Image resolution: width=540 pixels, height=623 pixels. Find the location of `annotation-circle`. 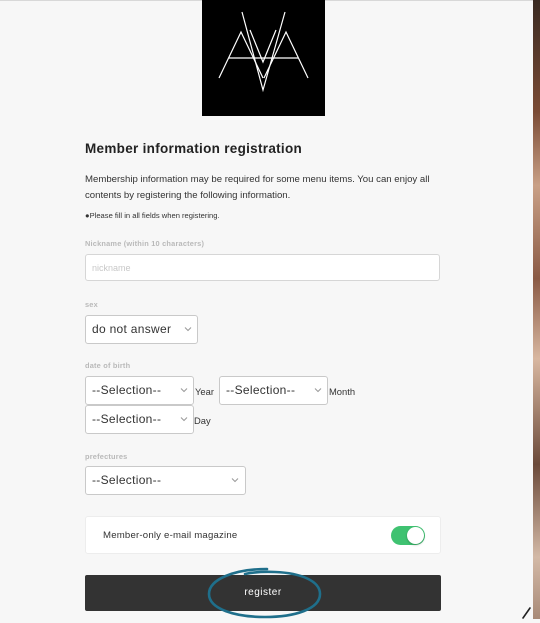

annotation-circle is located at coordinates (264, 593).